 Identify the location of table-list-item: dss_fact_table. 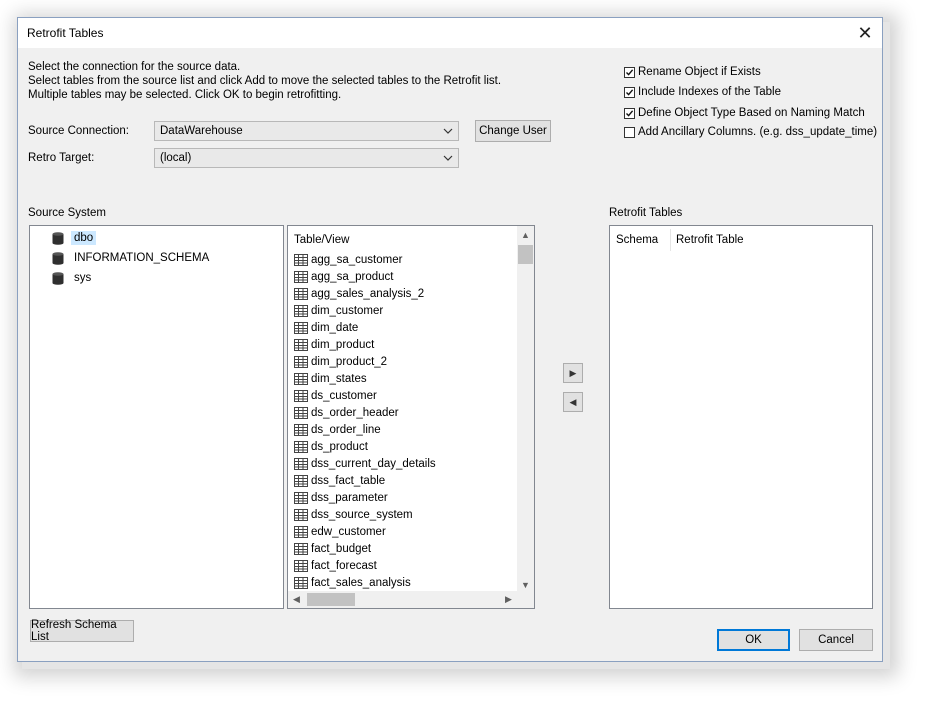
(339, 480).